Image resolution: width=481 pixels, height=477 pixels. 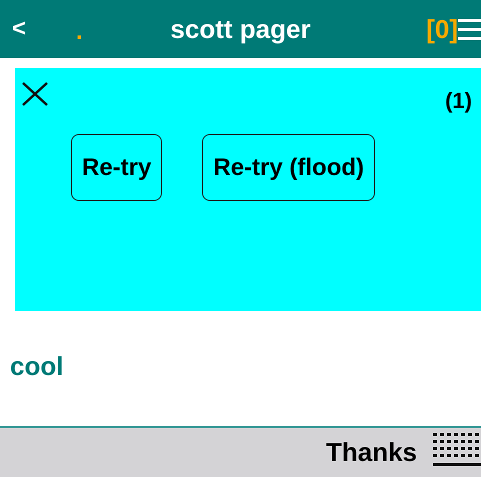 I want to click on screen-title: scott pager, so click(x=240, y=29).